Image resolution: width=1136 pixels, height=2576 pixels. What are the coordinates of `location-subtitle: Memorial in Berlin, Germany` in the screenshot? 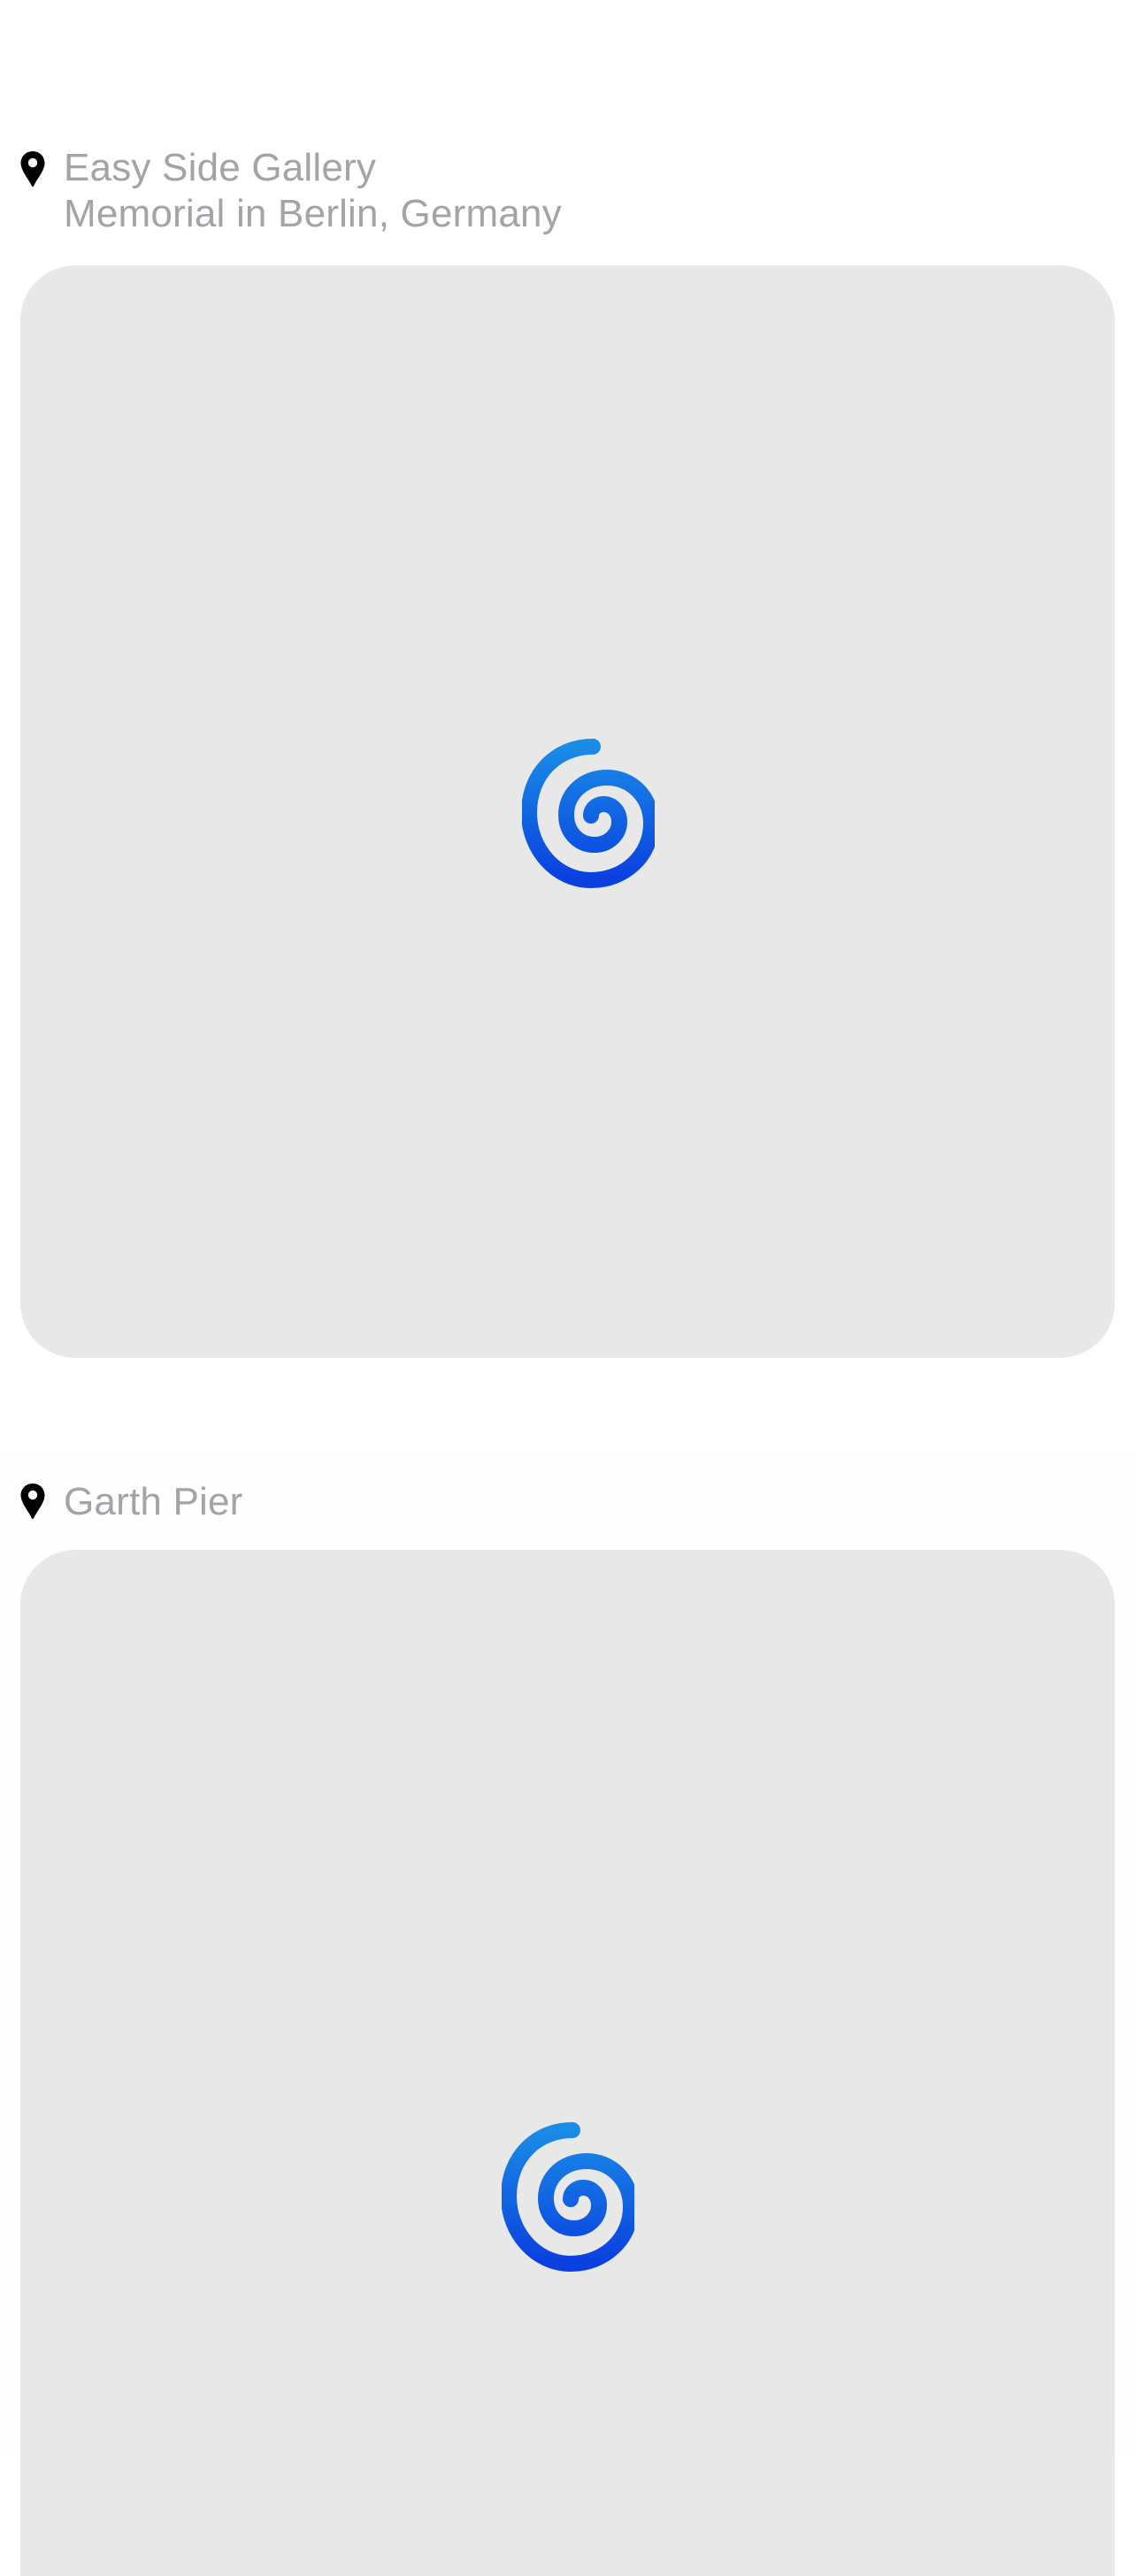 It's located at (313, 213).